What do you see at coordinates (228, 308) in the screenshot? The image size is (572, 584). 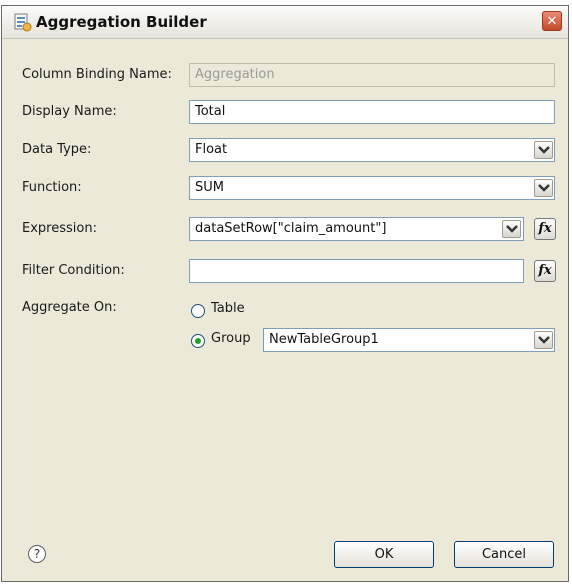 I see `table-radio-label: Table` at bounding box center [228, 308].